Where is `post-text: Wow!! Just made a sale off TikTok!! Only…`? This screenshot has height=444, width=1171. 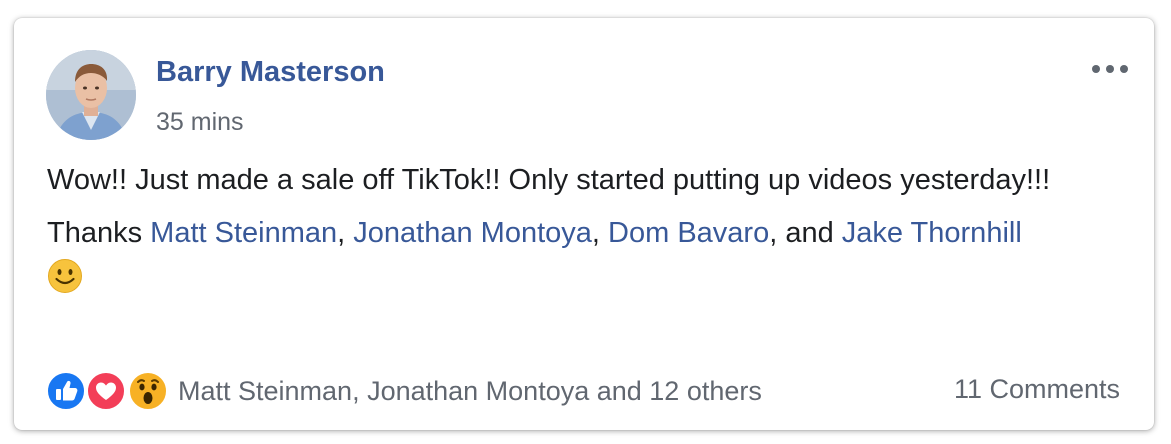
post-text: Wow!! Just made a sale off TikTok!! Only… is located at coordinates (549, 180).